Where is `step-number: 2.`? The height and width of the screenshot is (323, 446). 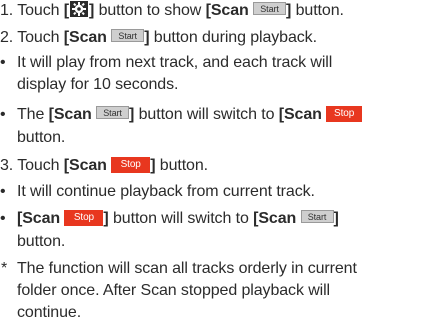 step-number: 2. is located at coordinates (7, 37).